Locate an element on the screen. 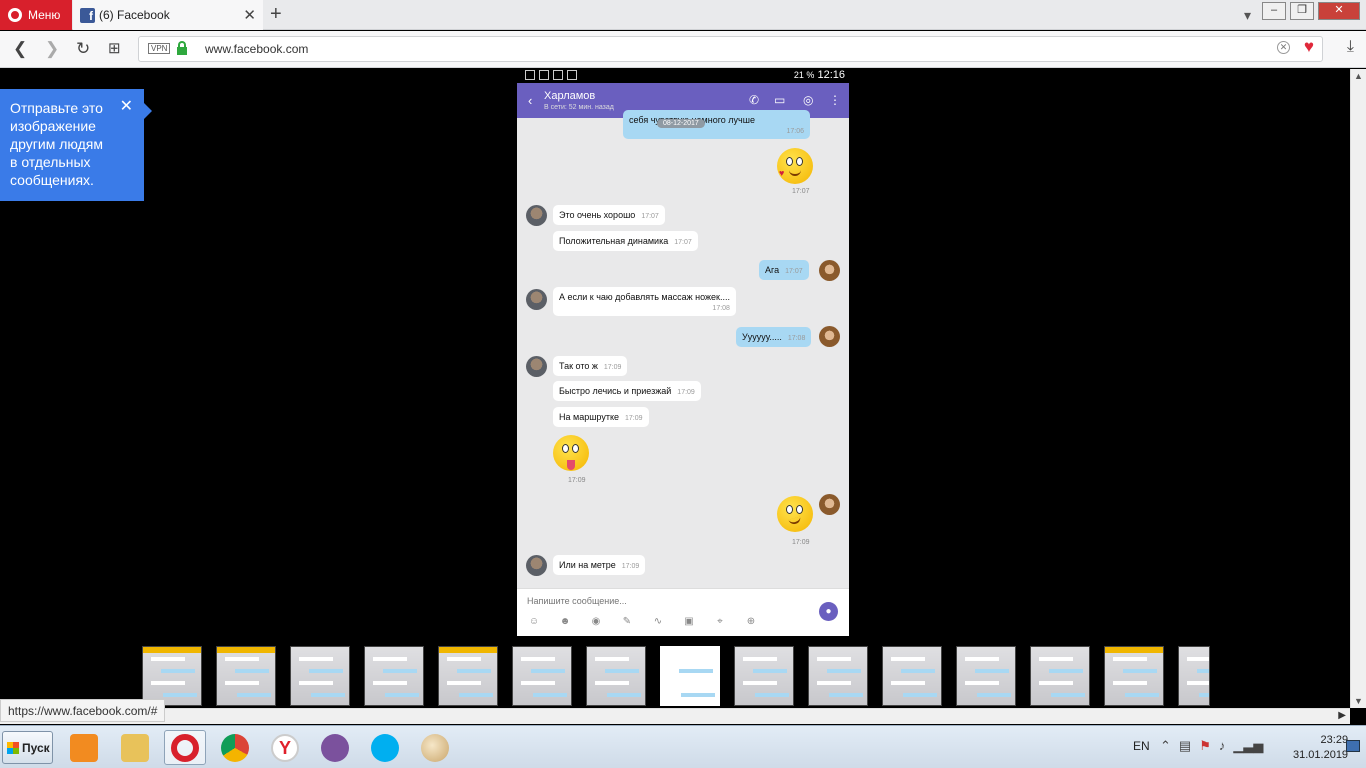  show-desktop-button is located at coordinates (1353, 746).